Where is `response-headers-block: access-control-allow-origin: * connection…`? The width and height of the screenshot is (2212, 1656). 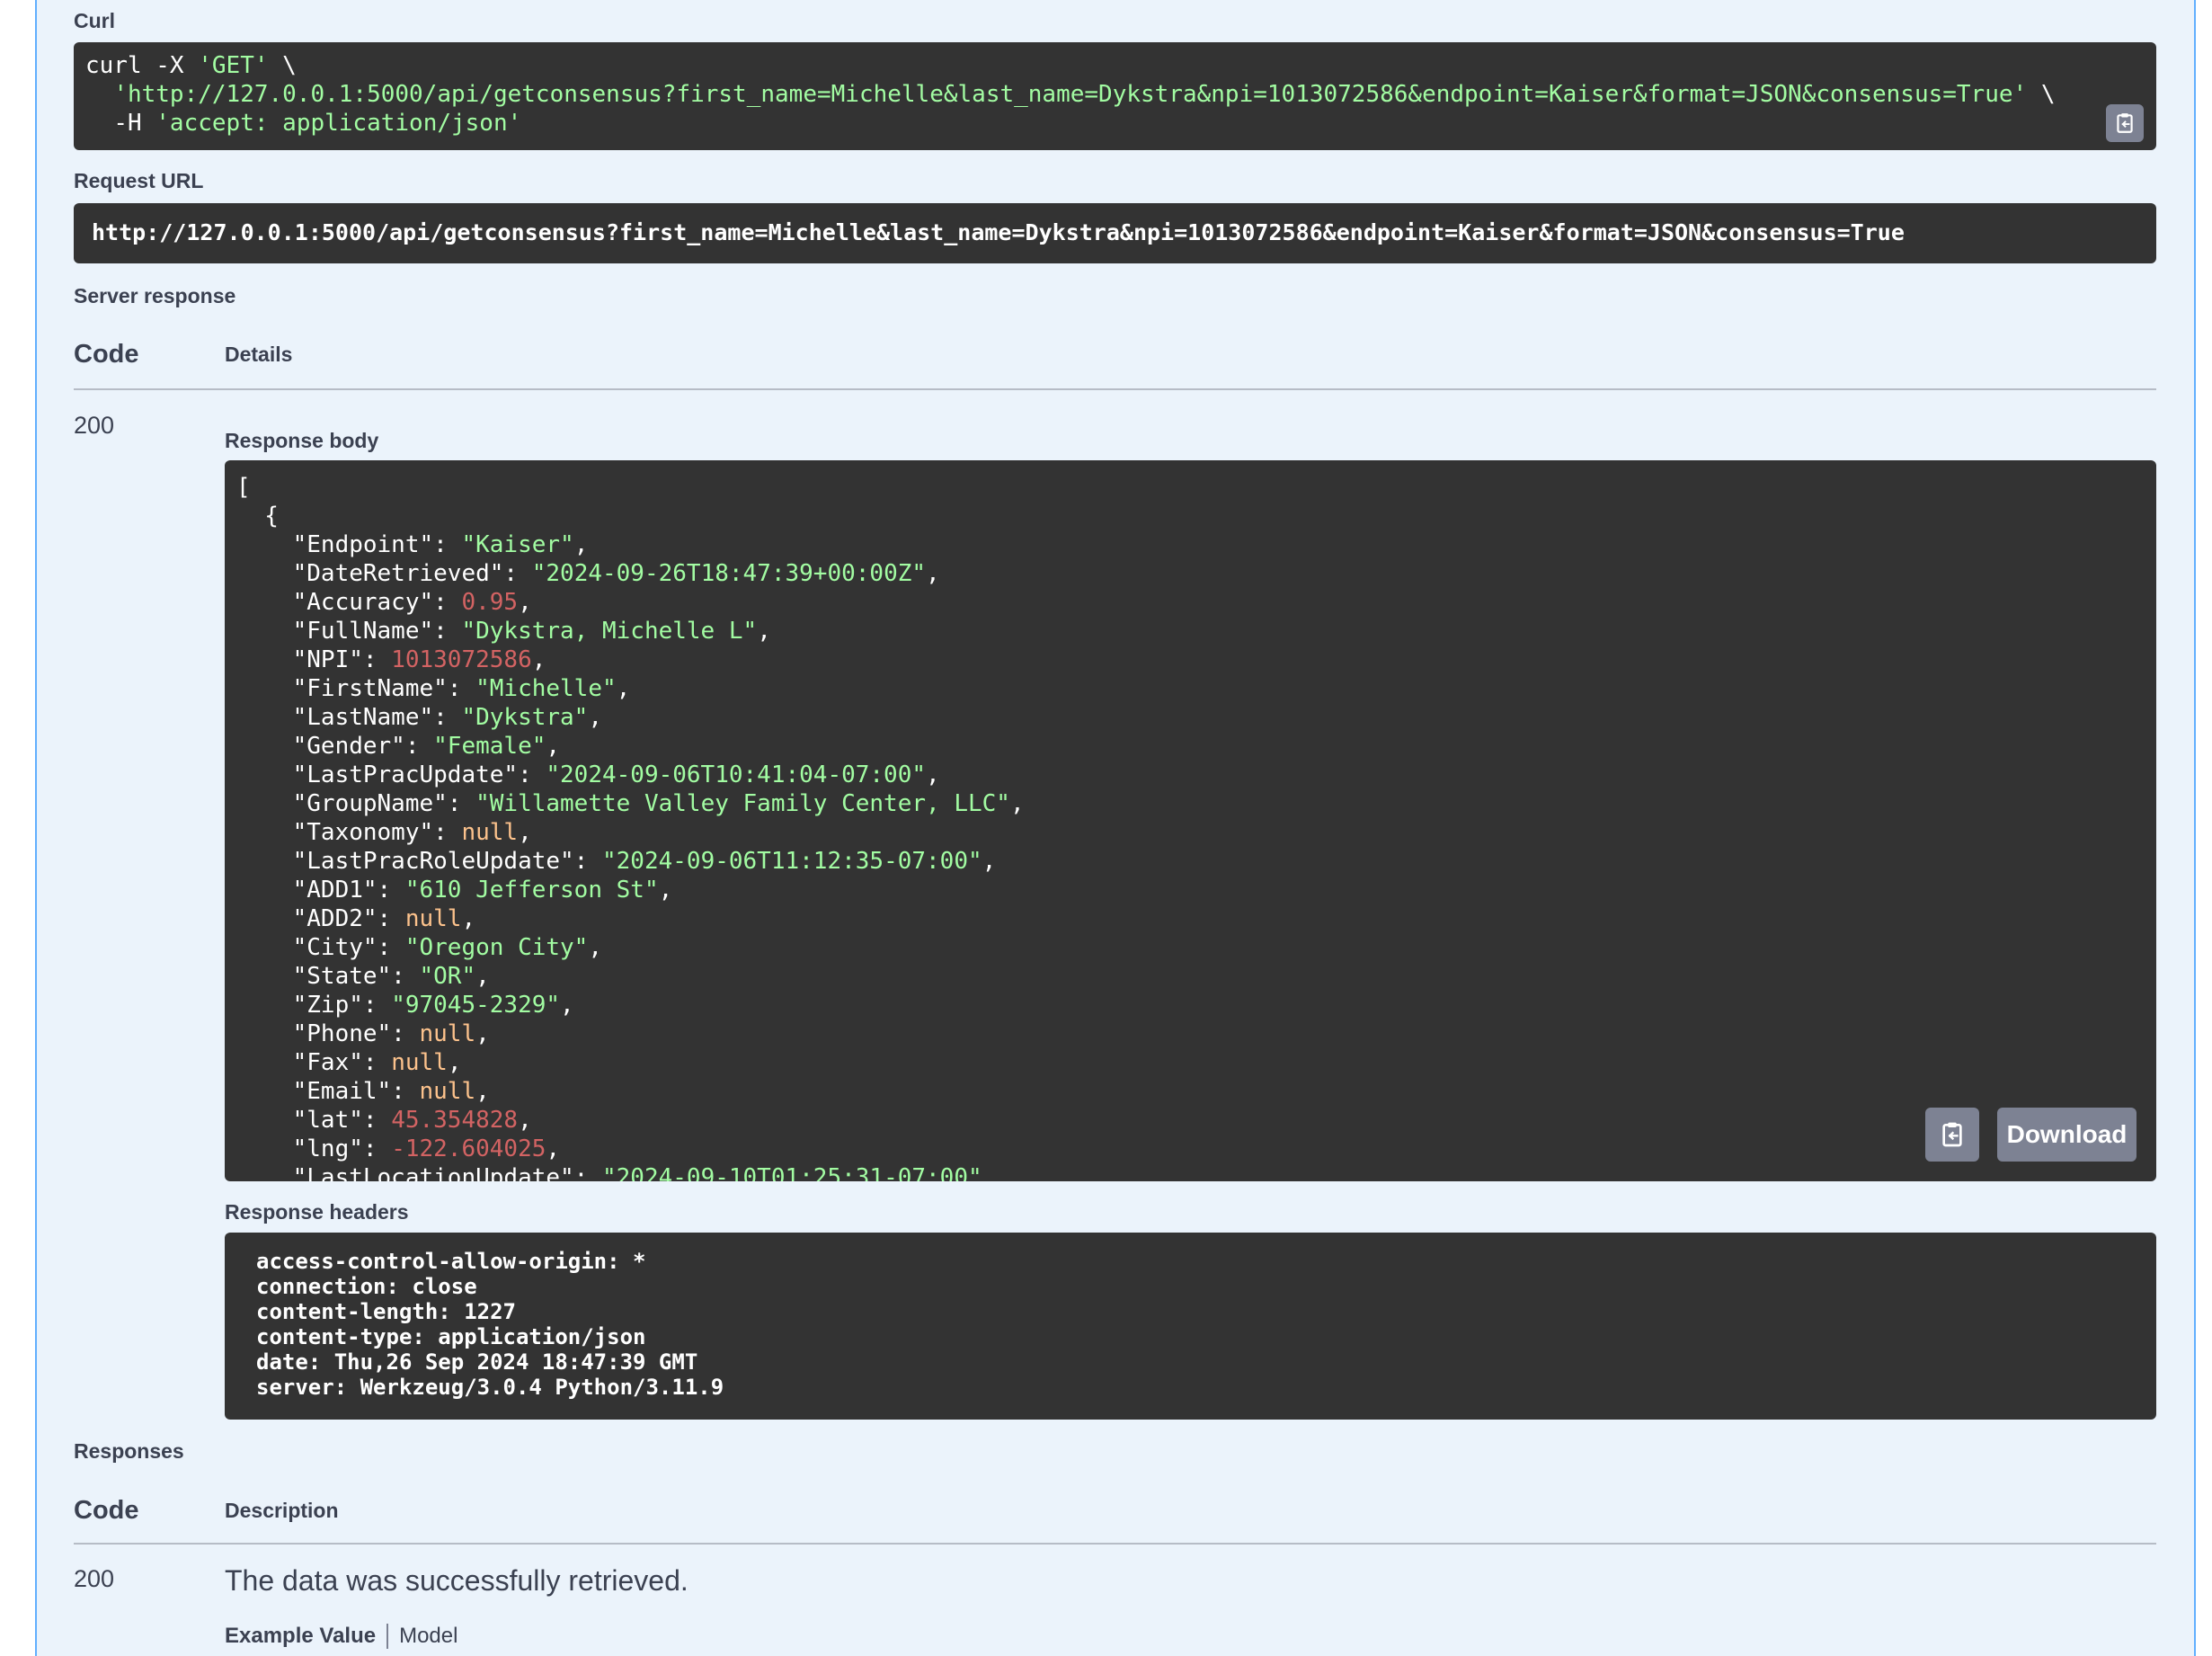 response-headers-block: access-control-allow-origin: * connection… is located at coordinates (1190, 1326).